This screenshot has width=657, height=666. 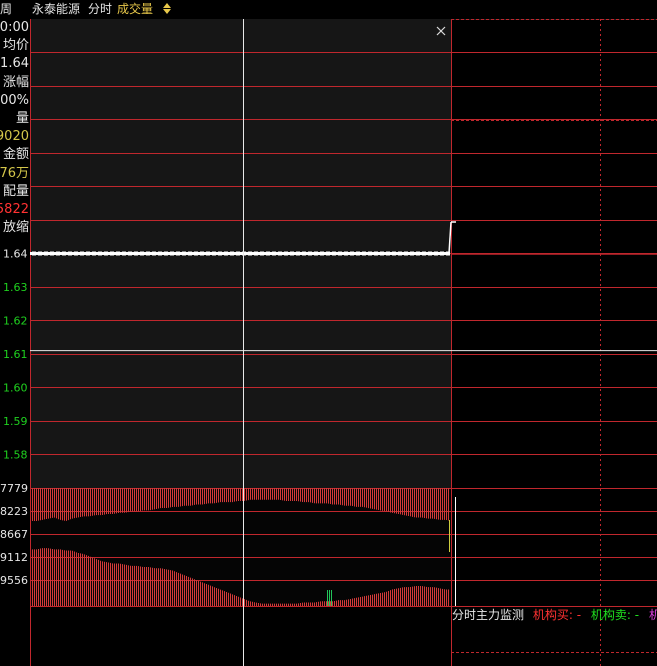 I want to click on info-panel-row: 76万, so click(x=14, y=173).